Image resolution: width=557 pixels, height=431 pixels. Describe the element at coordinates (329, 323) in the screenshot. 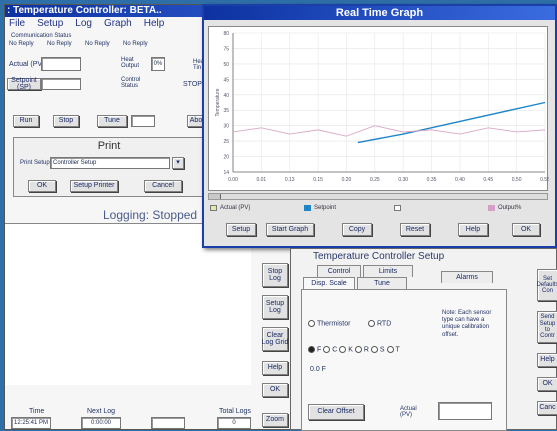

I see `thermistor-option: Thermistor` at that location.